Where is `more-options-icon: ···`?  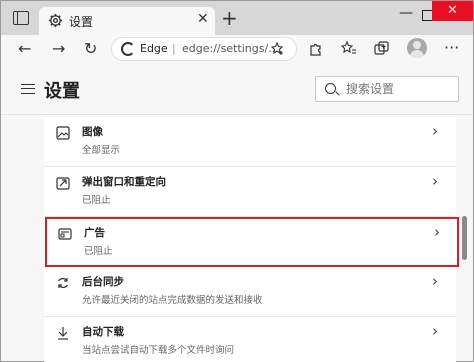
more-options-icon: ··· is located at coordinates (451, 48).